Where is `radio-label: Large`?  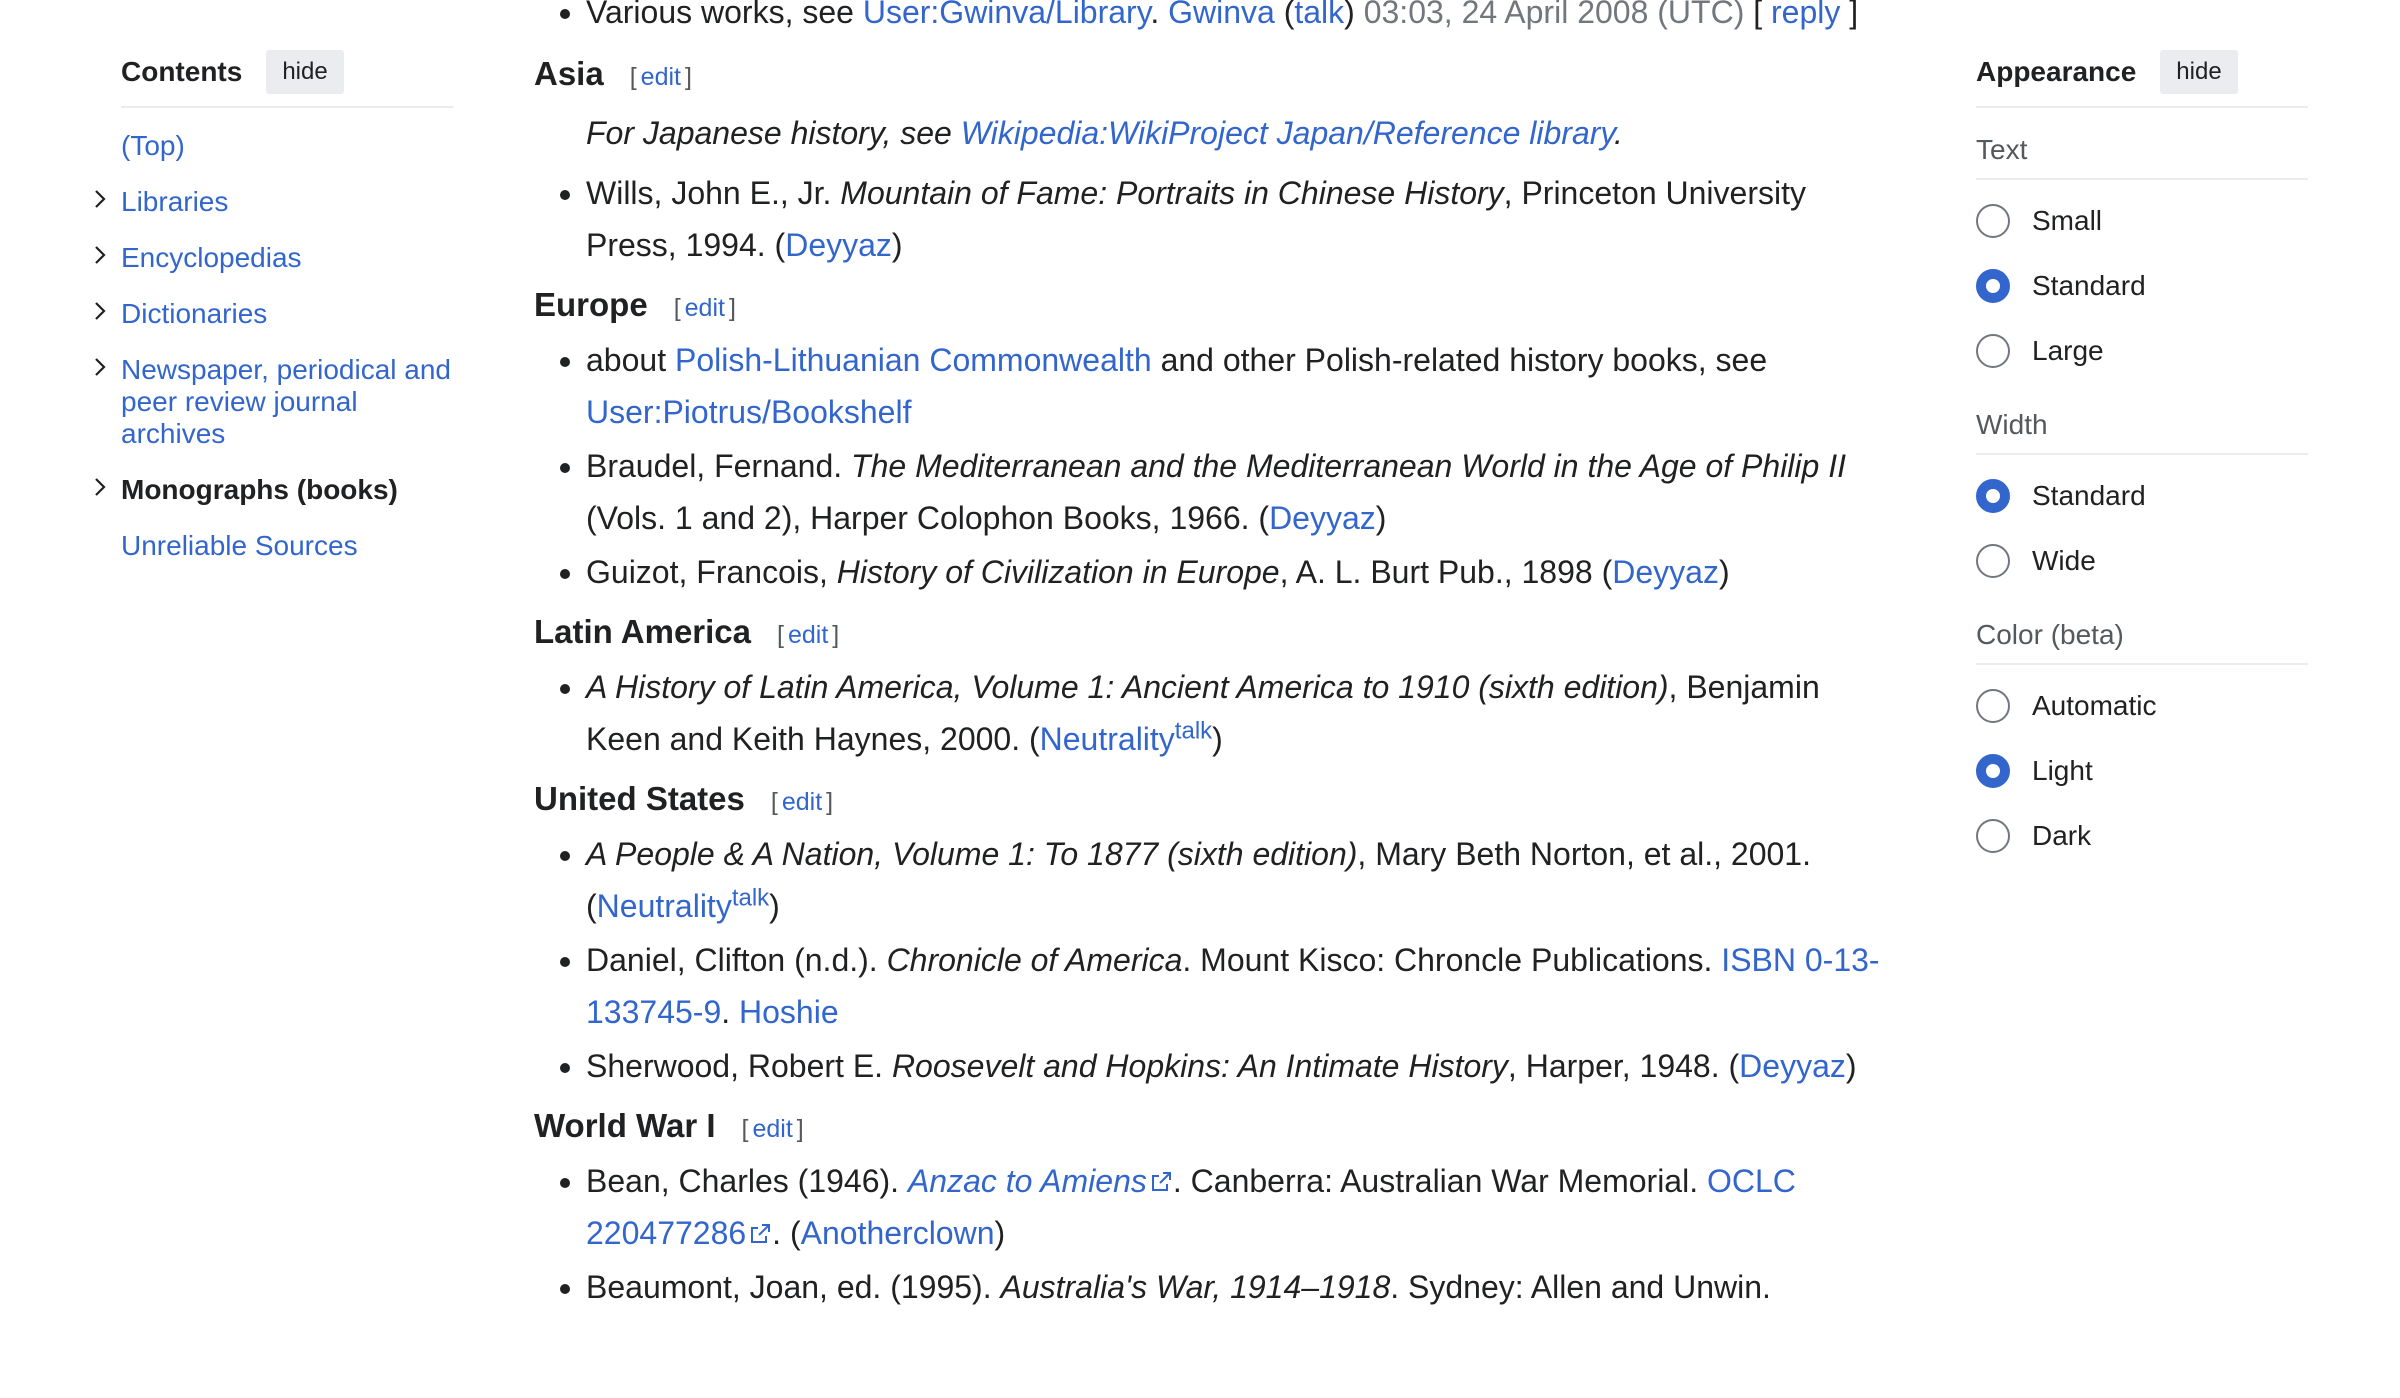
radio-label: Large is located at coordinates (2068, 351).